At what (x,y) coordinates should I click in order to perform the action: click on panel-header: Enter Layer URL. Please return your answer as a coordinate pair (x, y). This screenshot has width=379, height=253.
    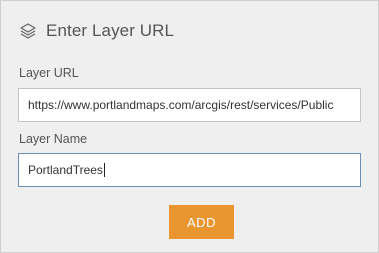
    Looking at the image, I should click on (96, 31).